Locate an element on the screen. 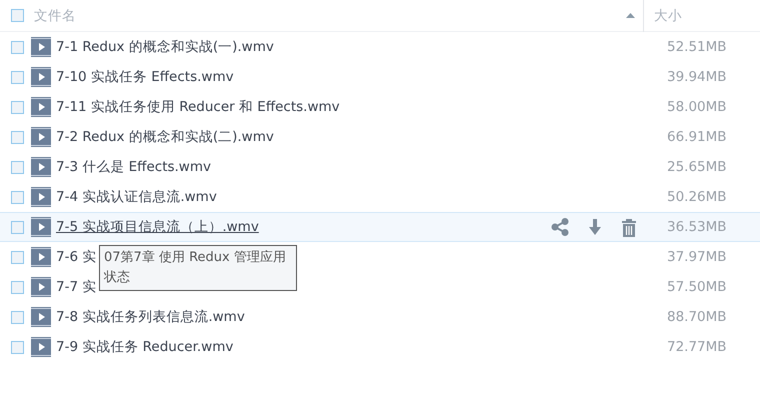 The width and height of the screenshot is (760, 400). delete-icon is located at coordinates (629, 227).